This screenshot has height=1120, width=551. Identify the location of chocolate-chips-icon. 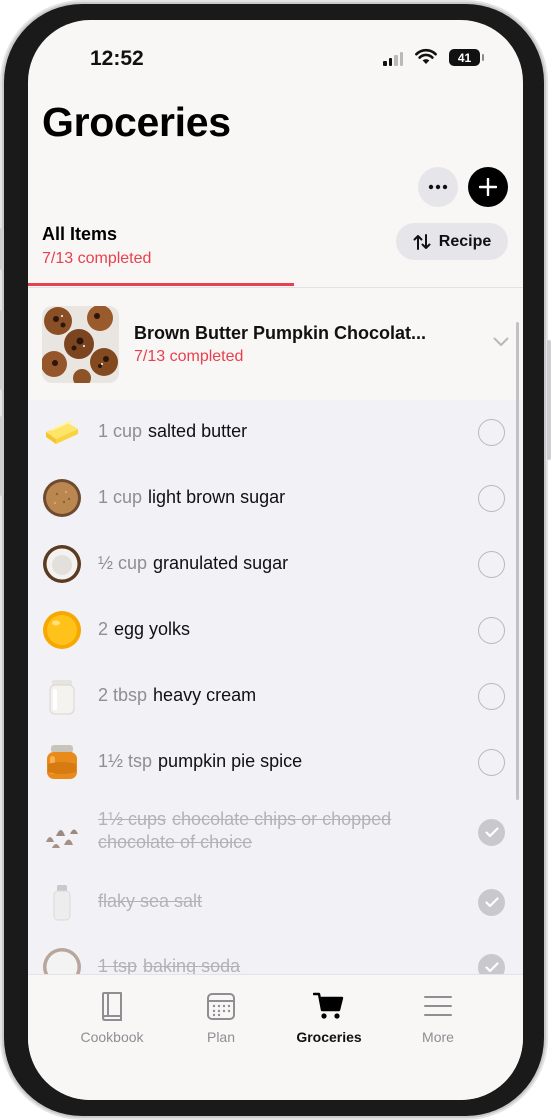
(62, 838).